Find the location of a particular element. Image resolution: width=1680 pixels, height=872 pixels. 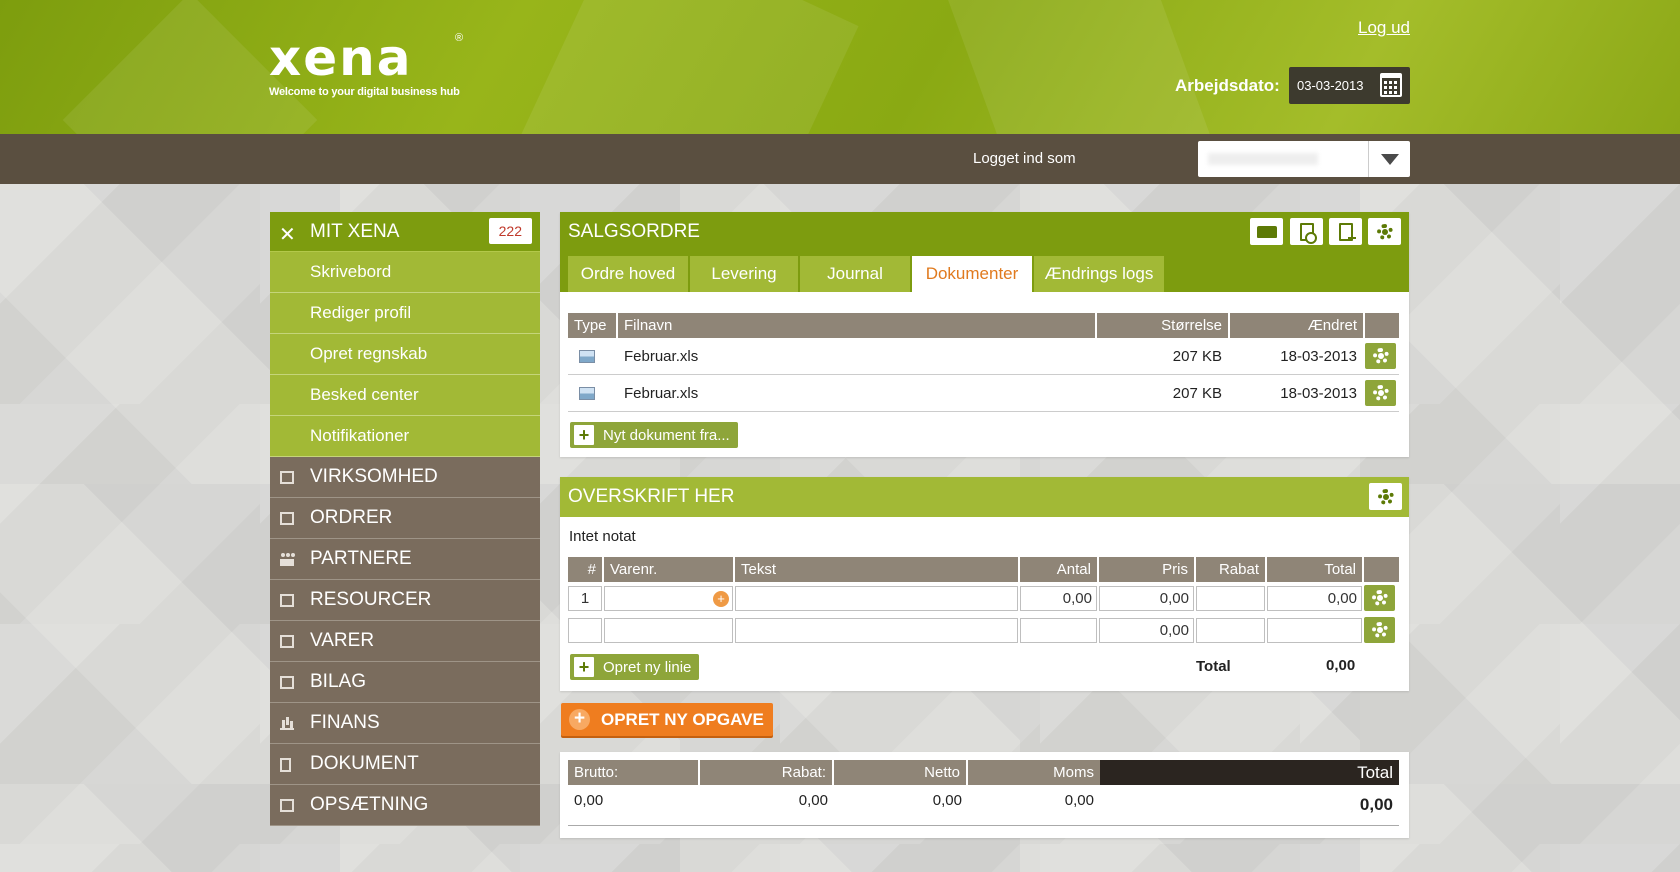

tab-ordre-hoved: Ordre hoved is located at coordinates (628, 274).